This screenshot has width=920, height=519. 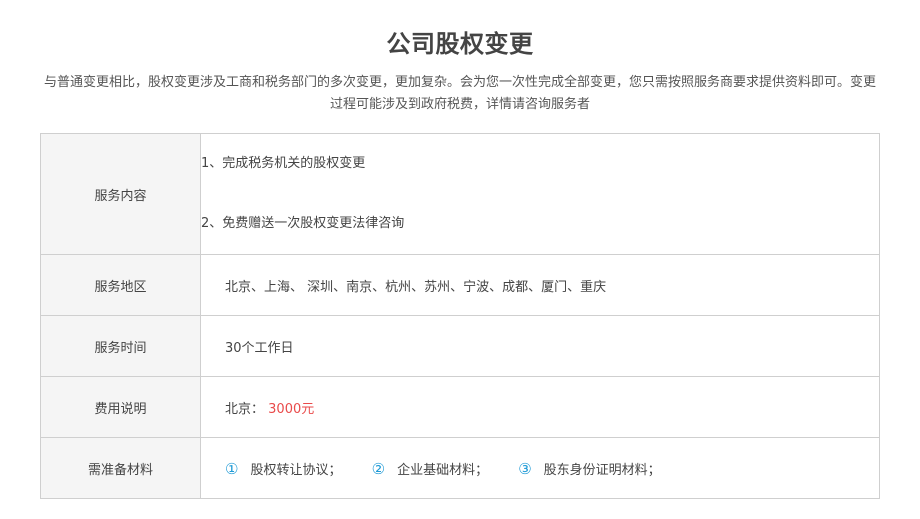 What do you see at coordinates (283, 163) in the screenshot?
I see `service-content-item: 1、完成税务机关的股权变更` at bounding box center [283, 163].